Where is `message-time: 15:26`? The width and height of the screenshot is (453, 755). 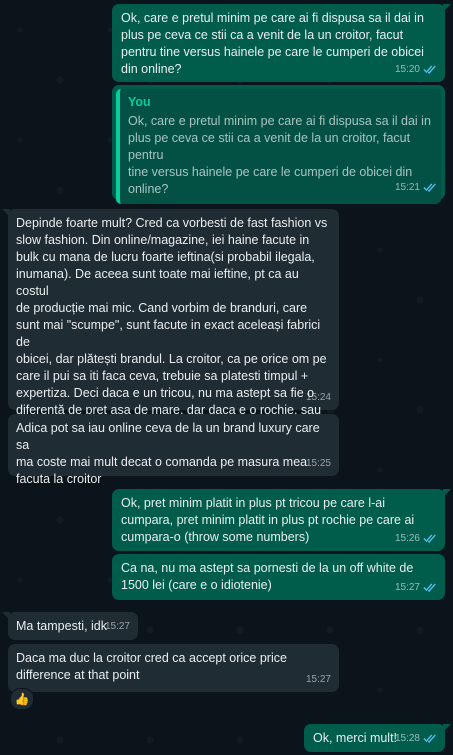 message-time: 15:26 is located at coordinates (407, 538).